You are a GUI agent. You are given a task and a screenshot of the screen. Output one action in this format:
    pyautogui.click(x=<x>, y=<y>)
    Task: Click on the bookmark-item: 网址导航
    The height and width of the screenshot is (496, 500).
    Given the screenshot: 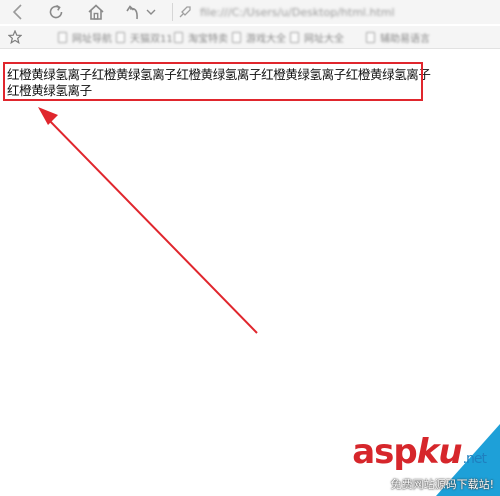 What is the action you would take?
    pyautogui.click(x=85, y=37)
    